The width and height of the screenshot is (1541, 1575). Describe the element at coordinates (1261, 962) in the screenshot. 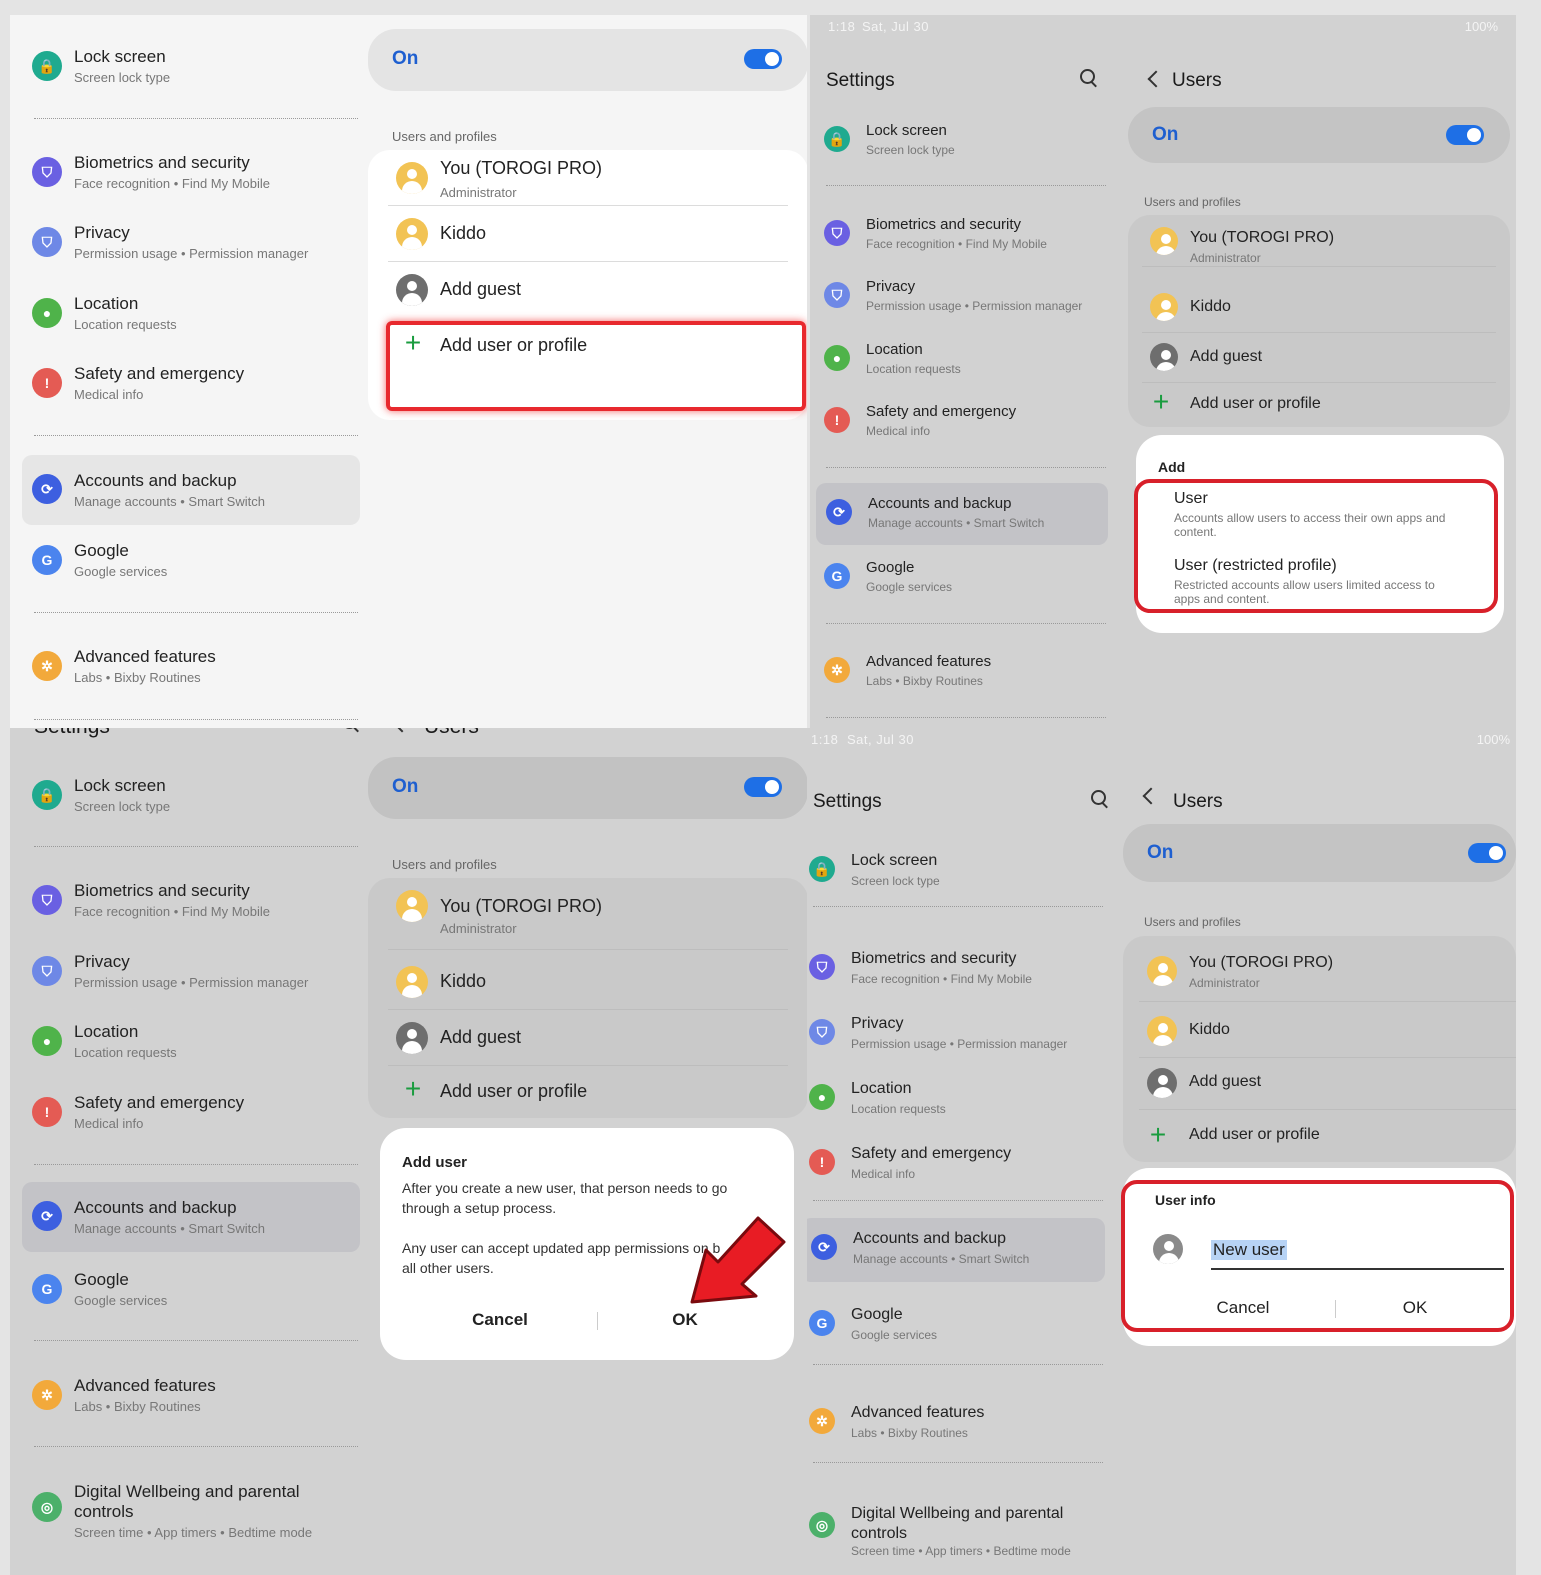

I see `user-name: You (TOROGI PRO)` at that location.